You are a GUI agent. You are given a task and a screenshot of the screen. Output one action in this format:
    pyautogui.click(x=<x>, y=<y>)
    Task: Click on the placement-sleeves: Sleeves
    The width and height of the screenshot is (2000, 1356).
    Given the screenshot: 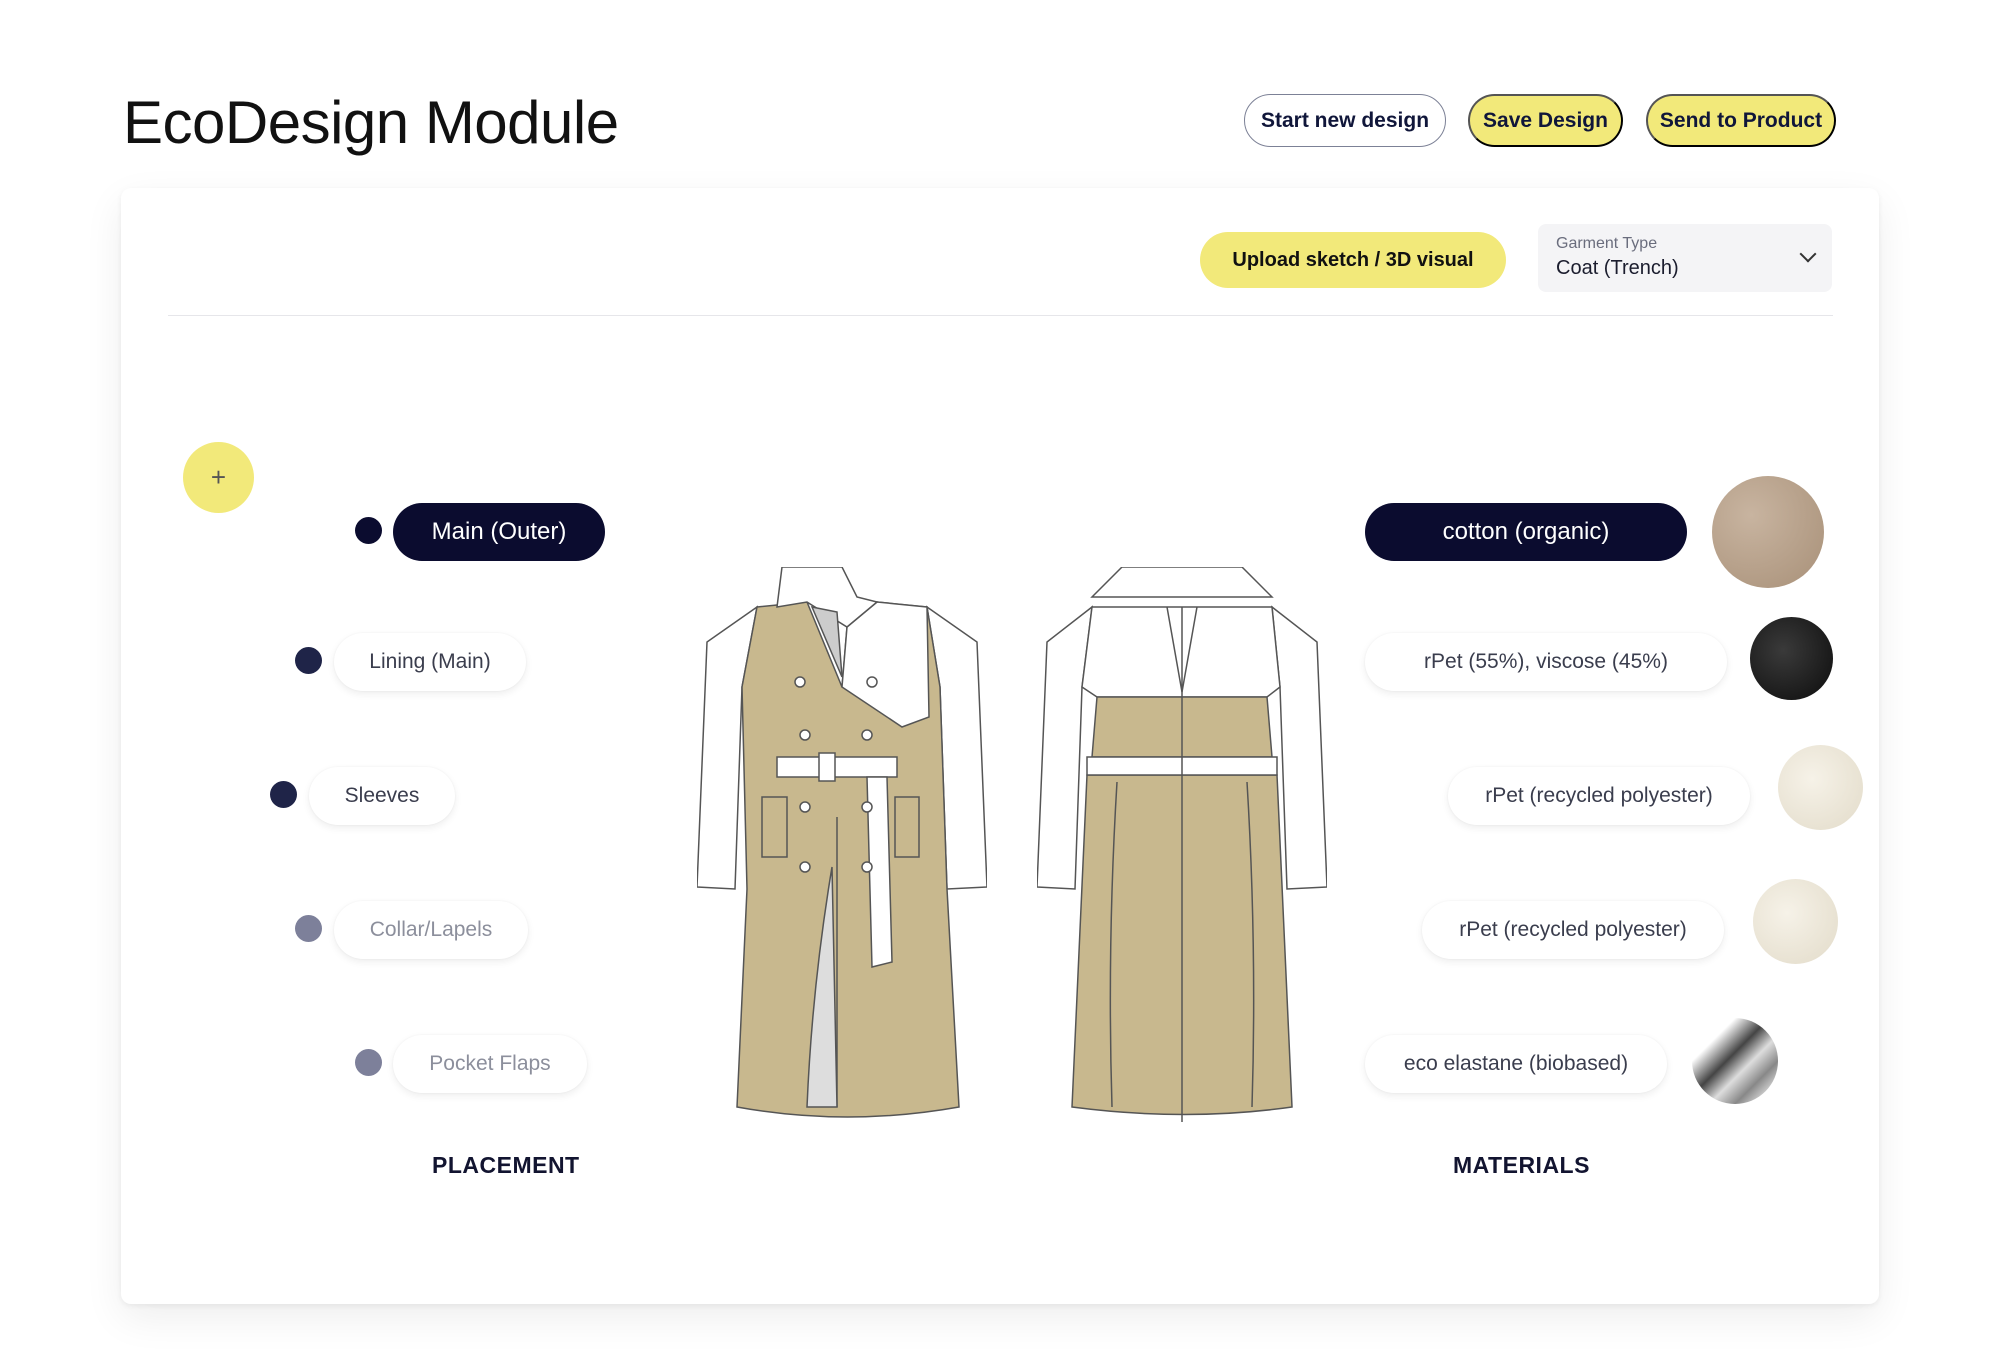 What is the action you would take?
    pyautogui.click(x=382, y=796)
    